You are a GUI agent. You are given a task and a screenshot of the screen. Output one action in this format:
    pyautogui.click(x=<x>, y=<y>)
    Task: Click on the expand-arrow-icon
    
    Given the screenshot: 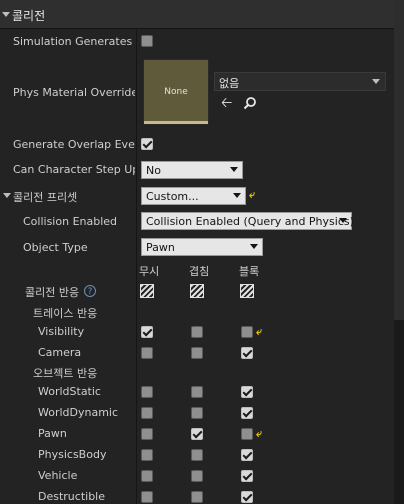 What is the action you would take?
    pyautogui.click(x=6, y=14)
    